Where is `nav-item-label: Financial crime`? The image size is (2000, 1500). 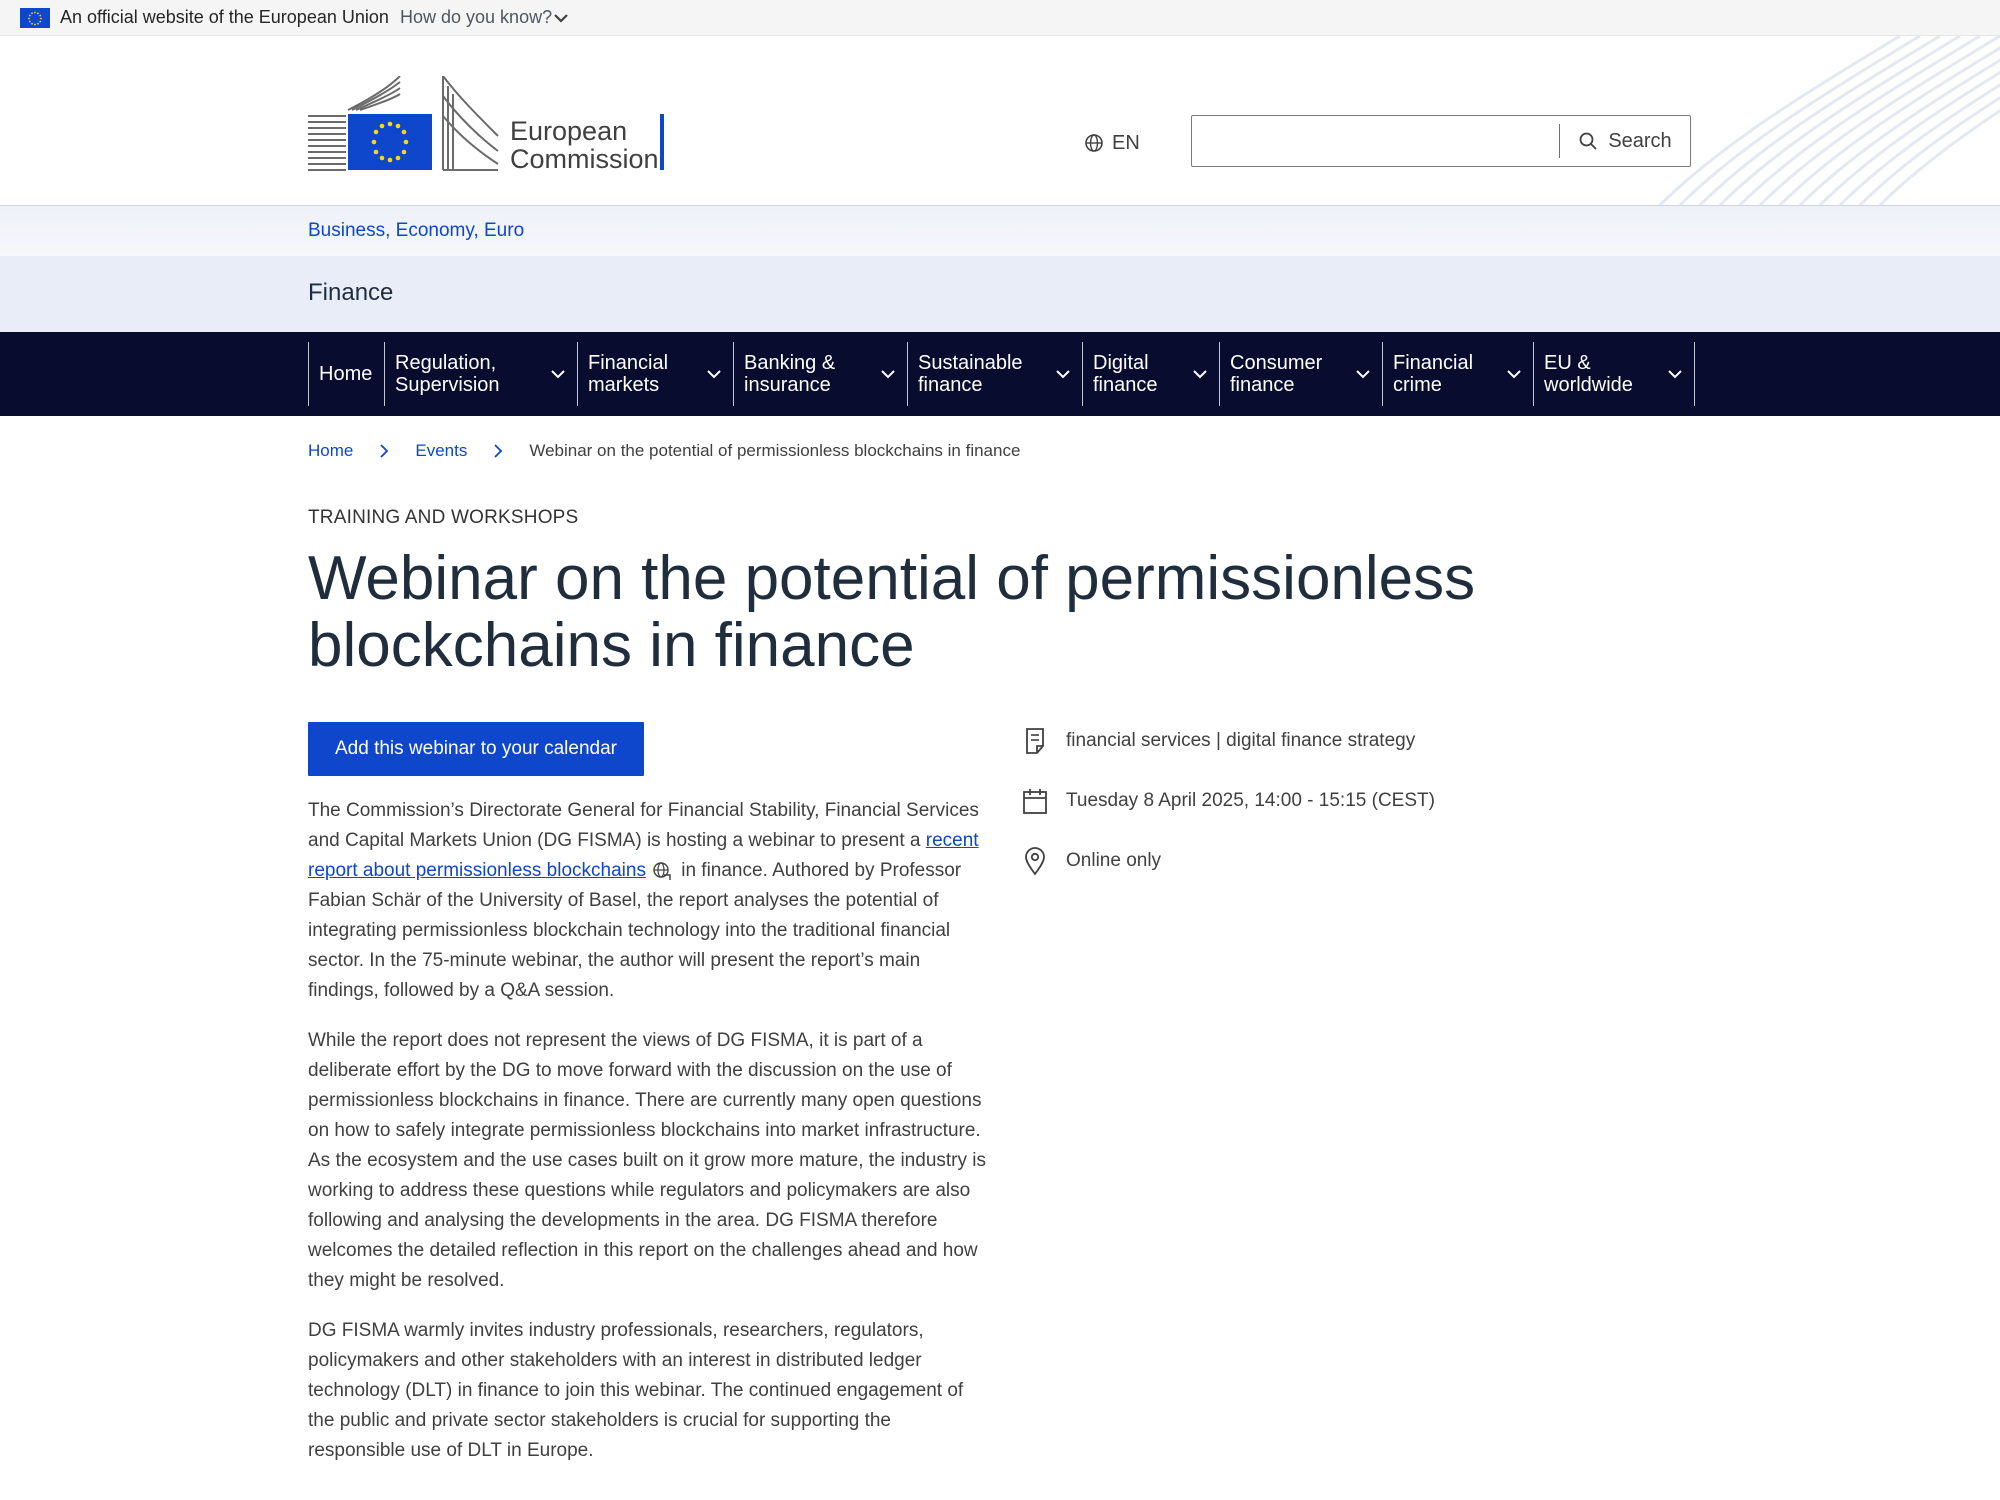 nav-item-label: Financial crime is located at coordinates (1433, 374).